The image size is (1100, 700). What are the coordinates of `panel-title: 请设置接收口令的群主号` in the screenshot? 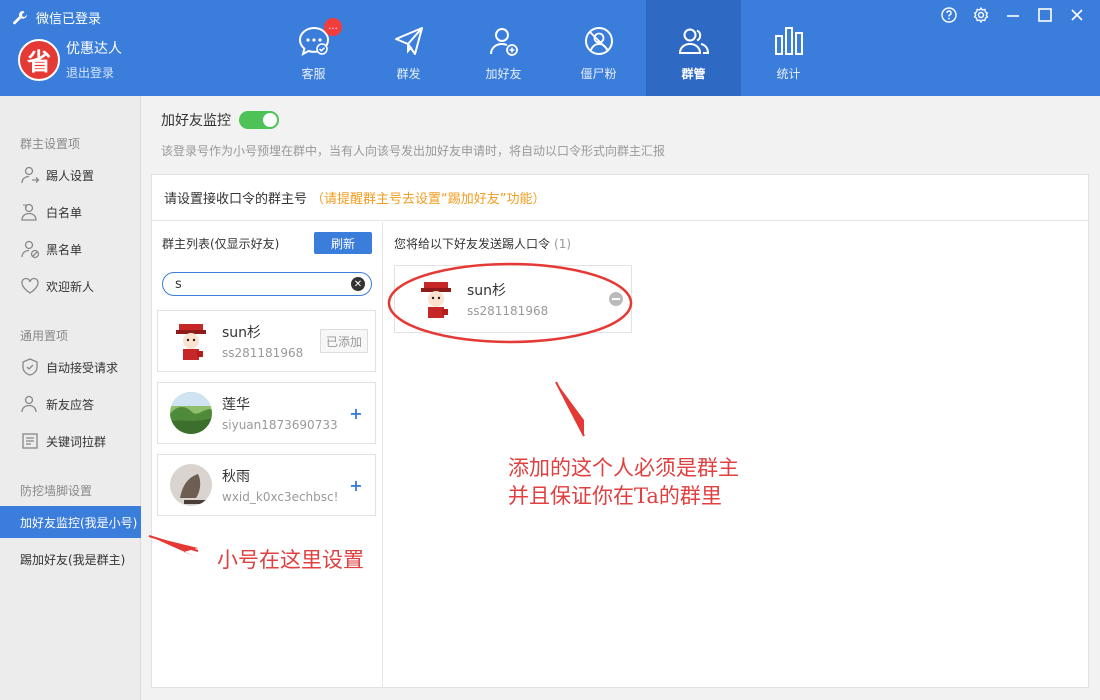 It's located at (236, 199).